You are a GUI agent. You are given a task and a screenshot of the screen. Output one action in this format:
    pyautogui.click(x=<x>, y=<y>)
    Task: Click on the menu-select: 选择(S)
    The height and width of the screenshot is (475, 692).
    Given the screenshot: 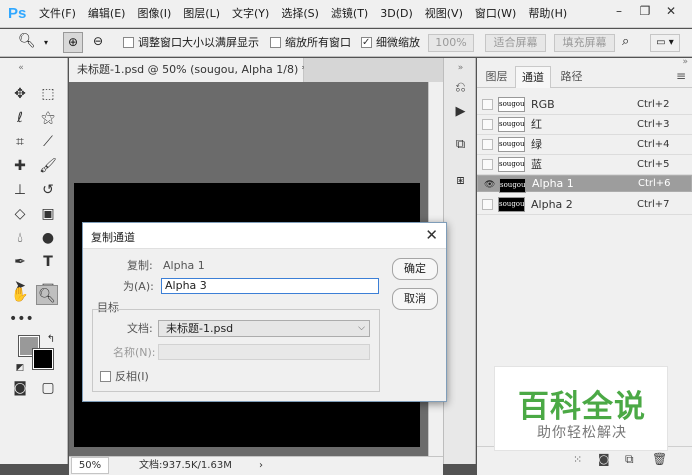 What is the action you would take?
    pyautogui.click(x=300, y=14)
    